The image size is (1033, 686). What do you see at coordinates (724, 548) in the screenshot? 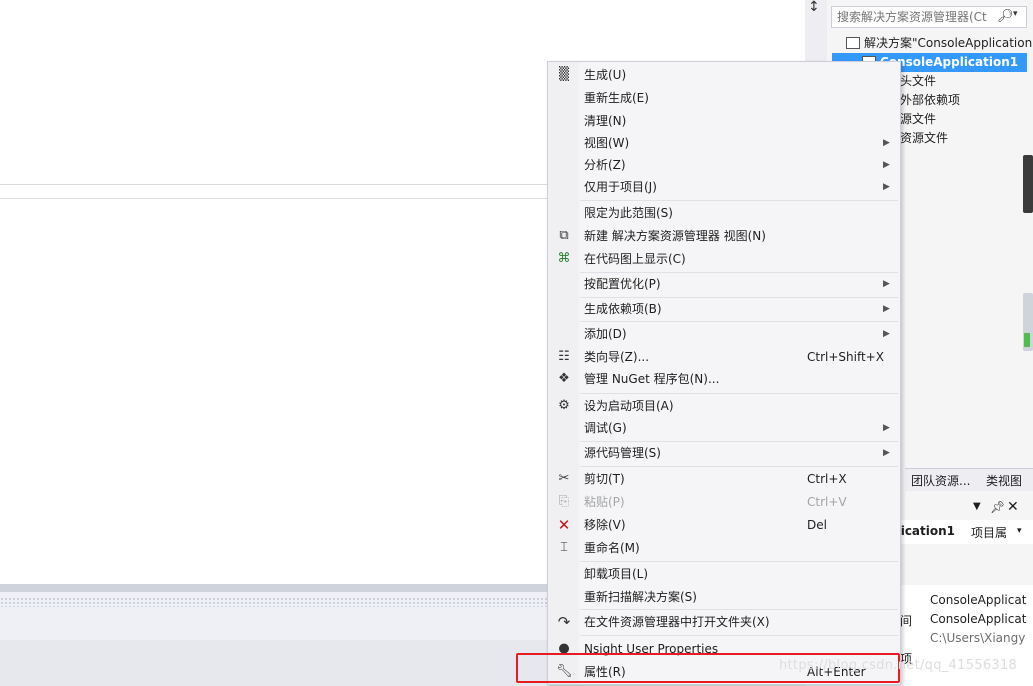
I see `menu-item-rename: ⌶ 重命名(M)` at bounding box center [724, 548].